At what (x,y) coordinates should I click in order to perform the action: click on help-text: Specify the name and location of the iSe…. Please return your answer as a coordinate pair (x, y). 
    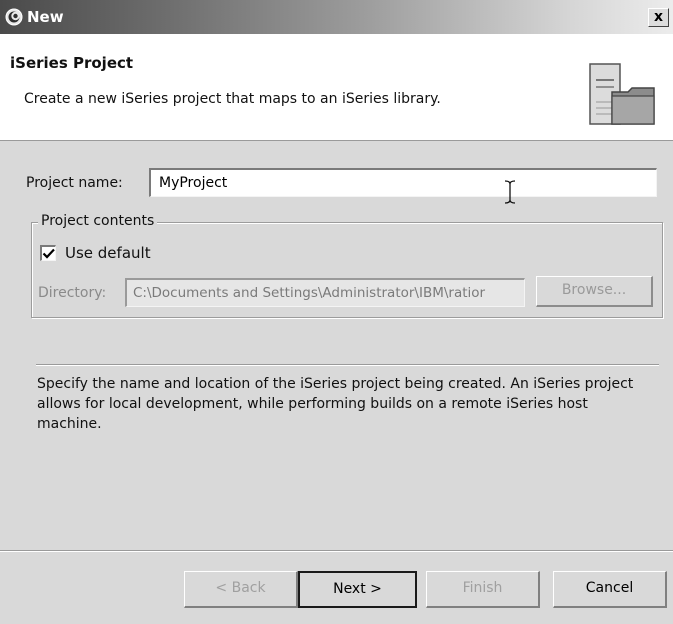
    Looking at the image, I should click on (335, 404).